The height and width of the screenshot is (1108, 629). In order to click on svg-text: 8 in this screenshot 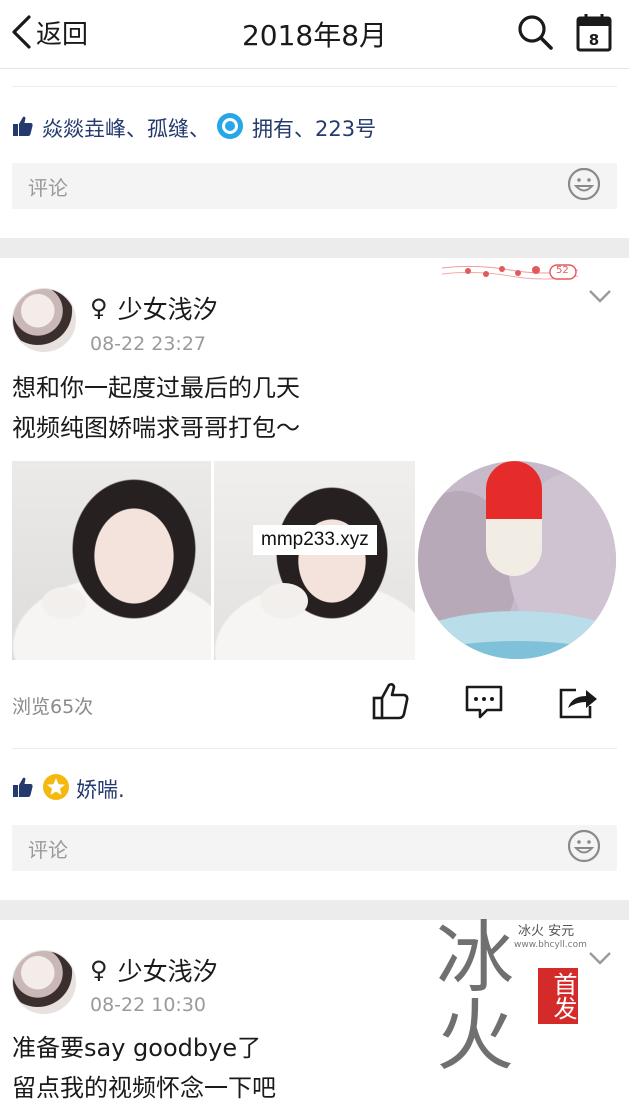, I will do `click(594, 40)`.